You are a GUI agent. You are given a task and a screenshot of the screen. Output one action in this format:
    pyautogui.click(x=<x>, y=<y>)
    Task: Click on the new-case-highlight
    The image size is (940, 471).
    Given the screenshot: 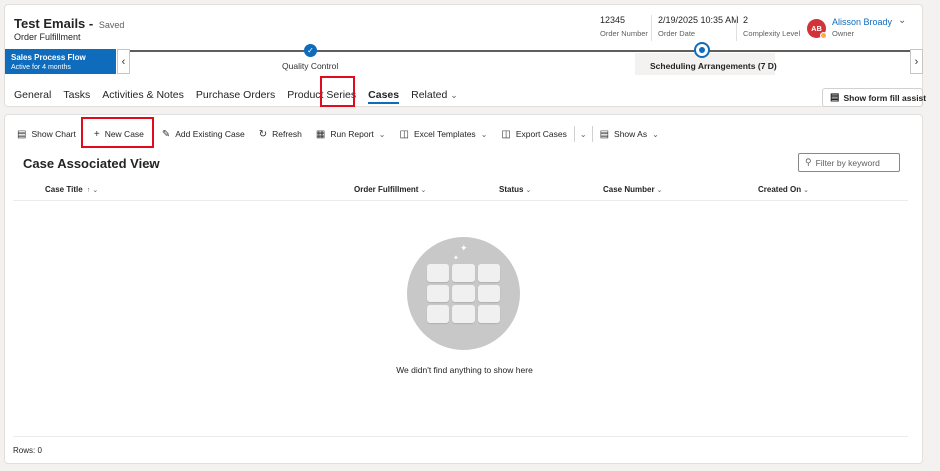 What is the action you would take?
    pyautogui.click(x=117, y=132)
    